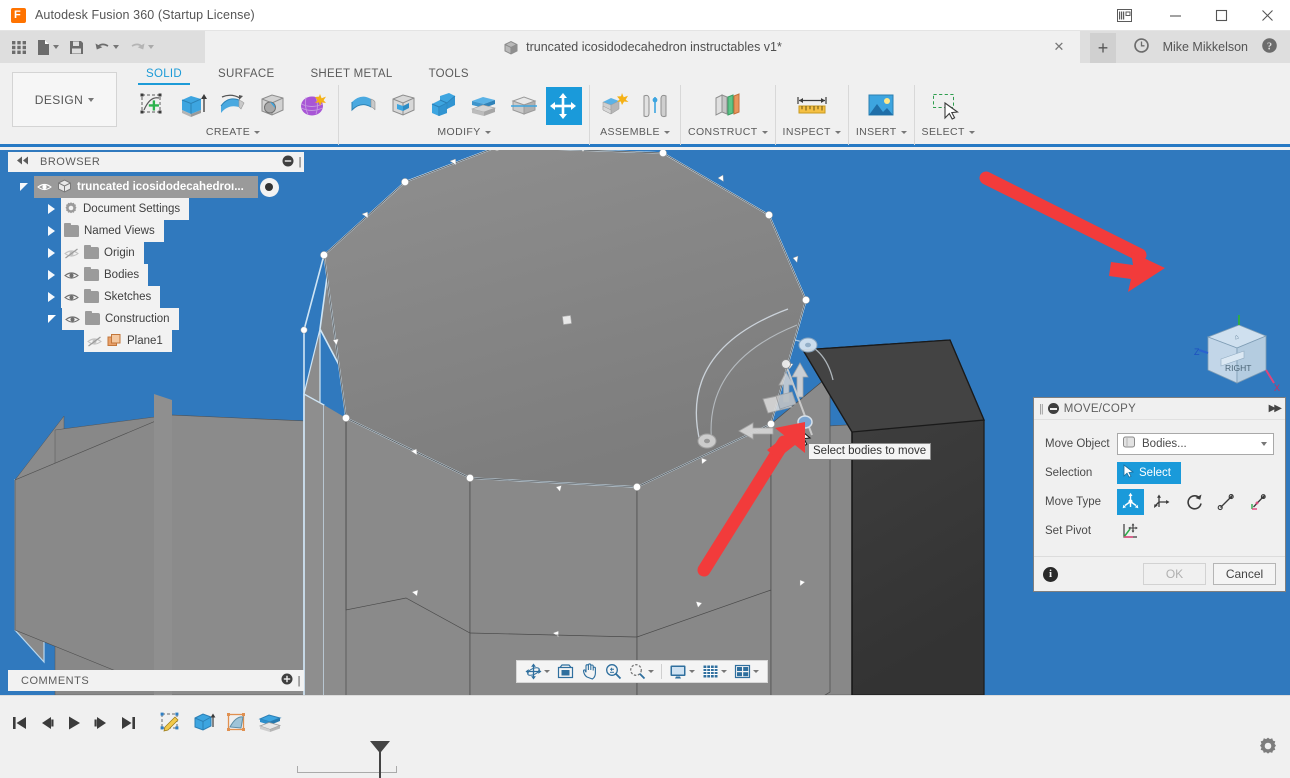  I want to click on new-tab-button: +, so click(1103, 48).